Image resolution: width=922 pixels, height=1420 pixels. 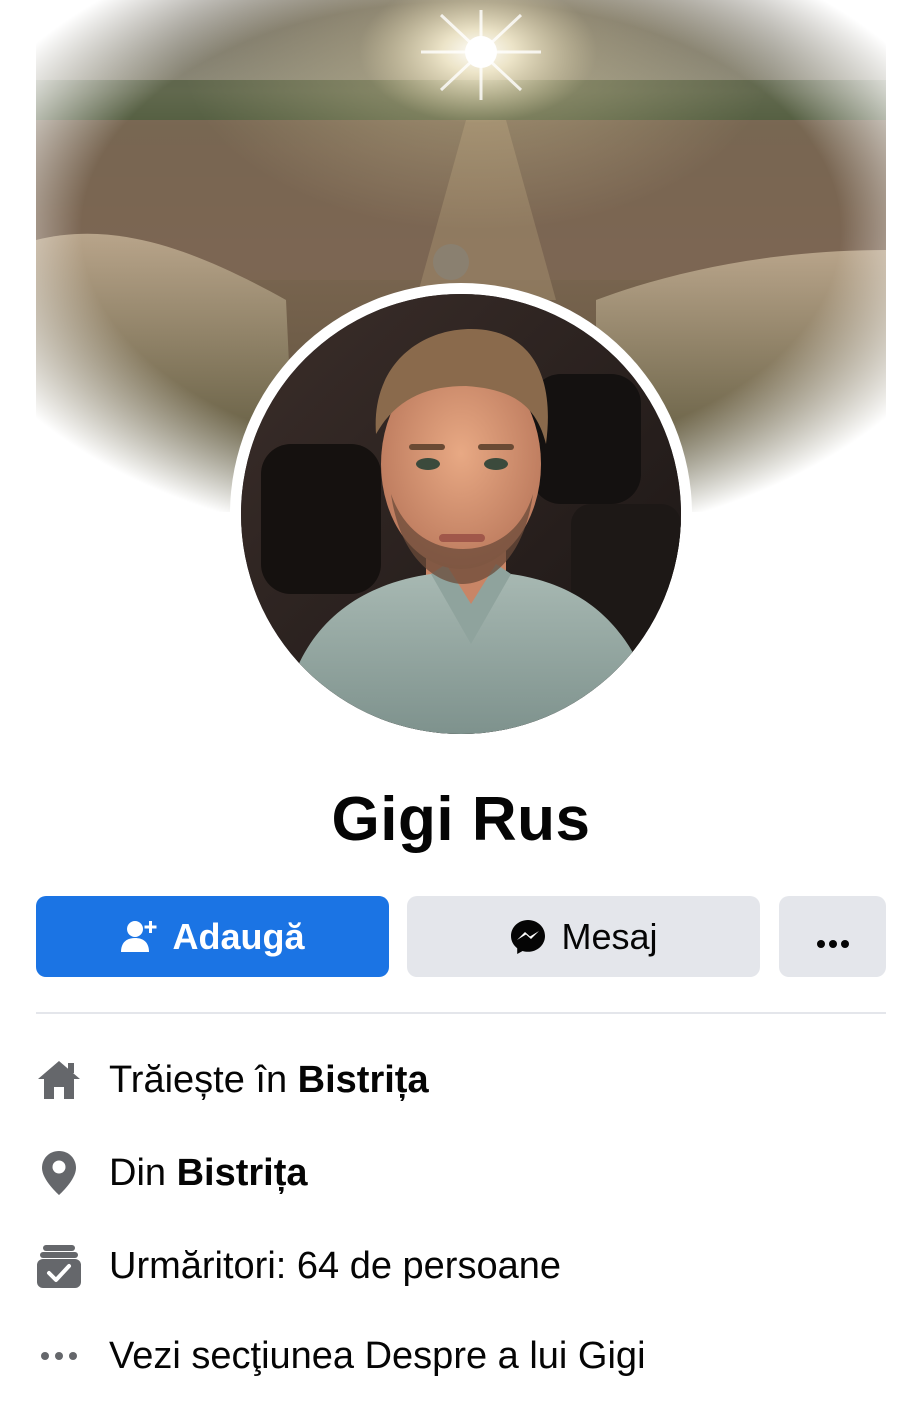 I want to click on profile-name: Gigi Rus, so click(x=461, y=819).